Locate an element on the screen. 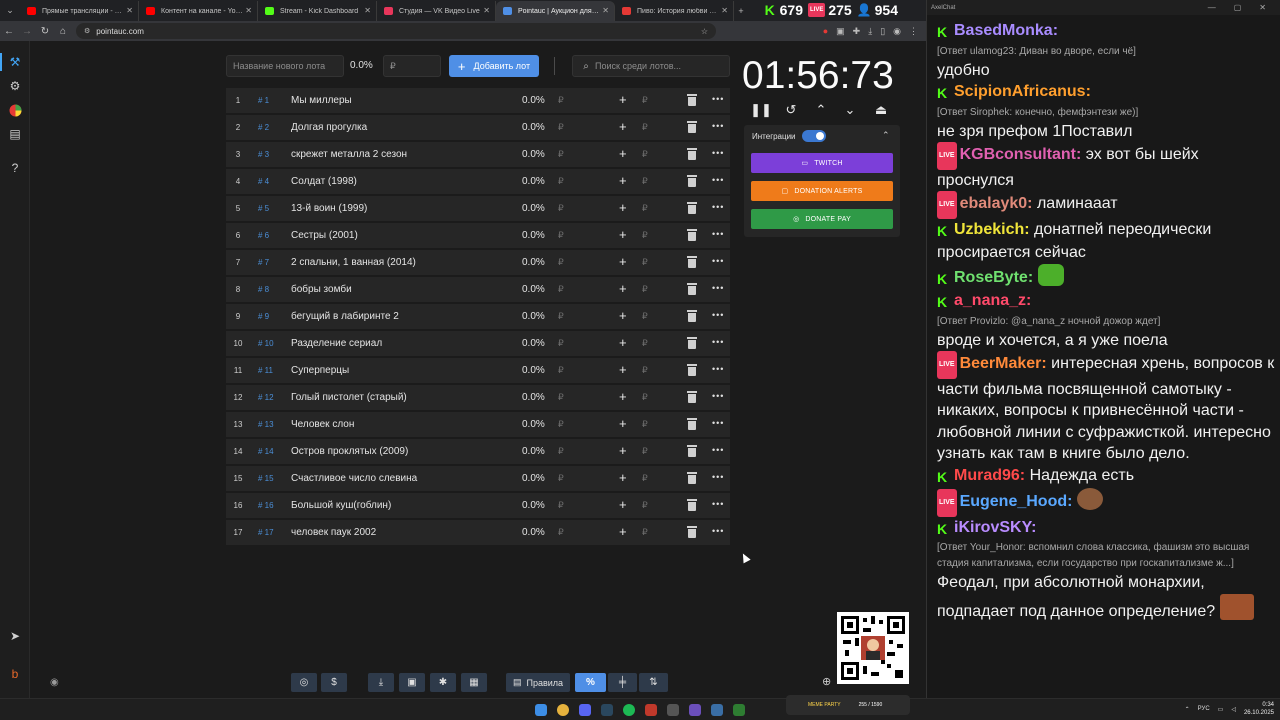 This screenshot has width=1280, height=720. lot-row: 9 # 9 бегущий в лабиринте 2 0.0% ₽ + ₽ ••• is located at coordinates (478, 317).